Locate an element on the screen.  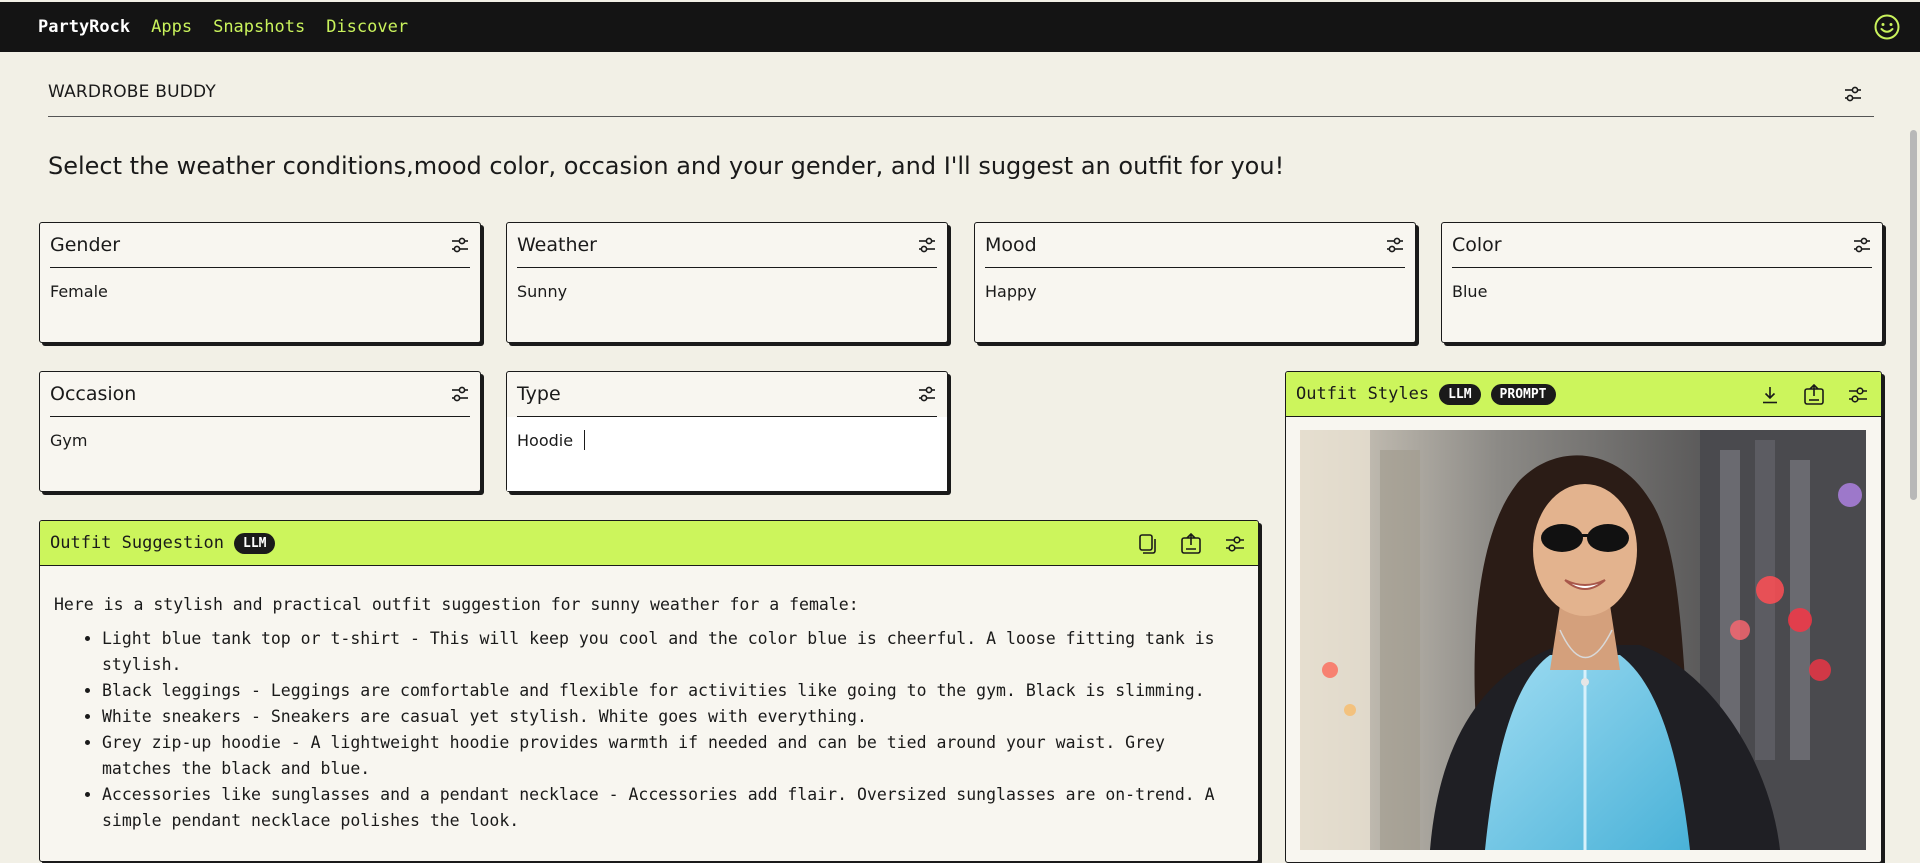
input-value: Blue is located at coordinates (1662, 284).